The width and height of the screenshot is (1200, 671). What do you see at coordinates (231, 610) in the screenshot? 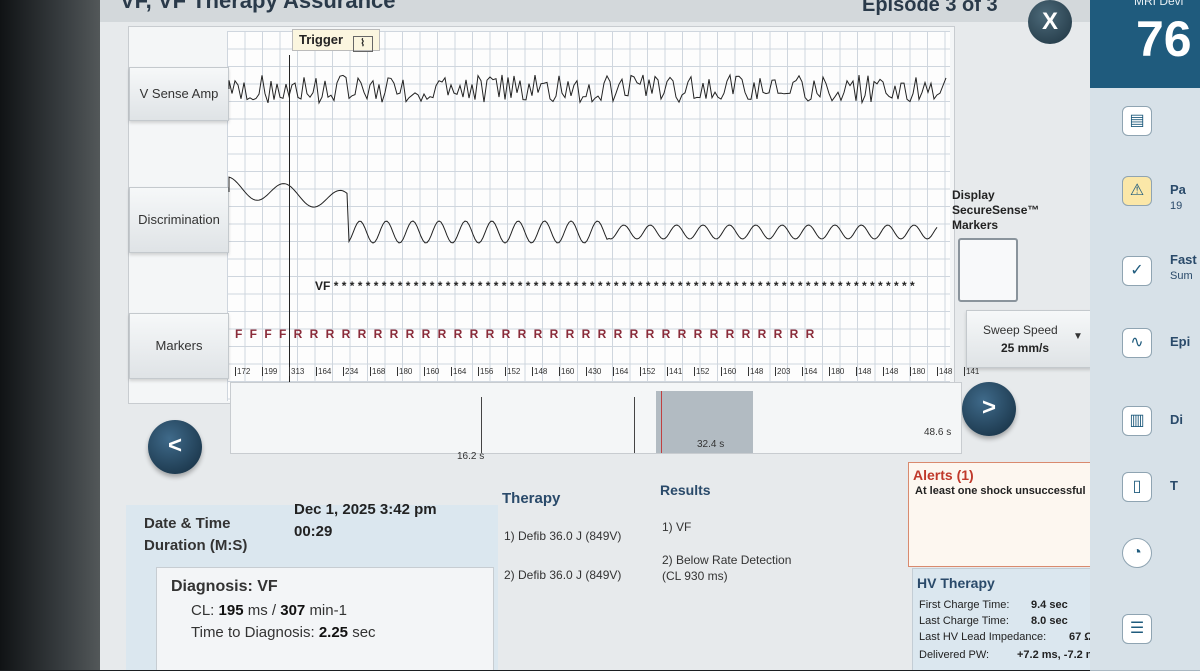
I see `cl-ms-value: 195` at bounding box center [231, 610].